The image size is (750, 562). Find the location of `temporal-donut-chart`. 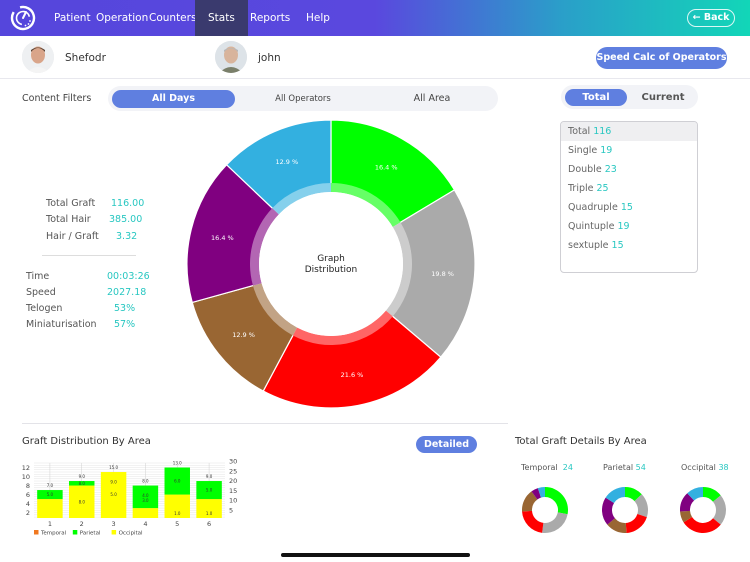

temporal-donut-chart is located at coordinates (545, 510).